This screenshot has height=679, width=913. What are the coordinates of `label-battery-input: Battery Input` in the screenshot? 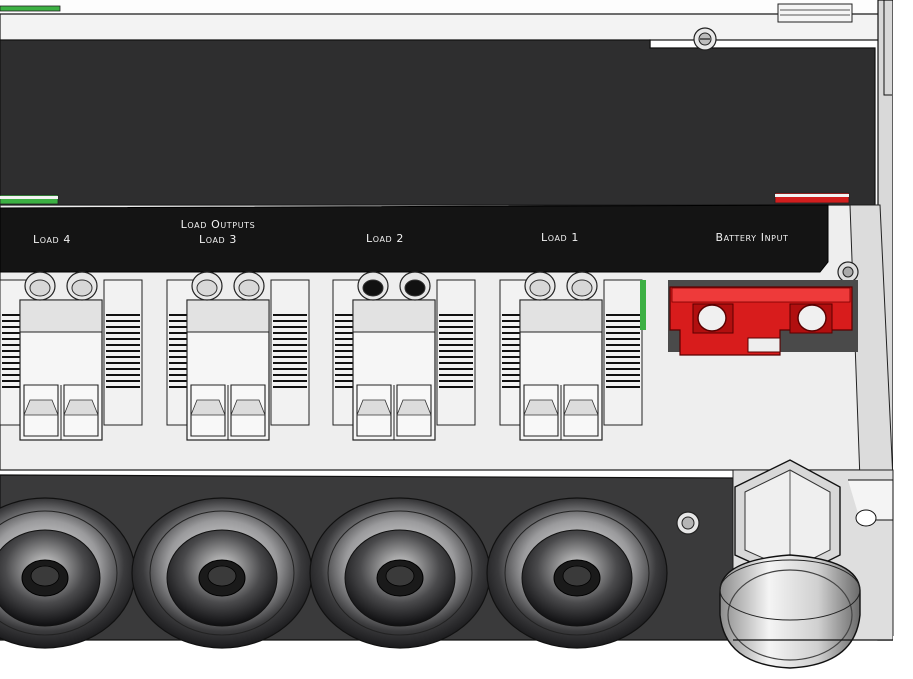 It's located at (752, 237).